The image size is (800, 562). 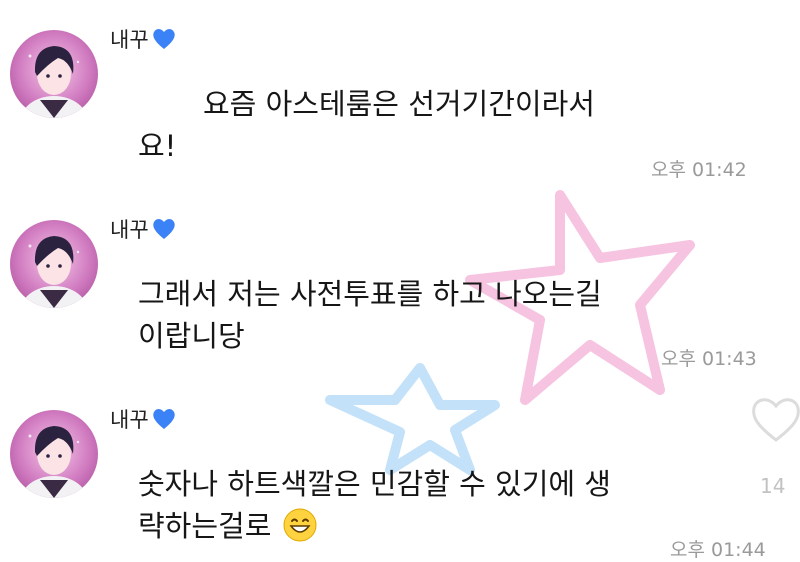 I want to click on message-text-continued: 요!, so click(x=157, y=146).